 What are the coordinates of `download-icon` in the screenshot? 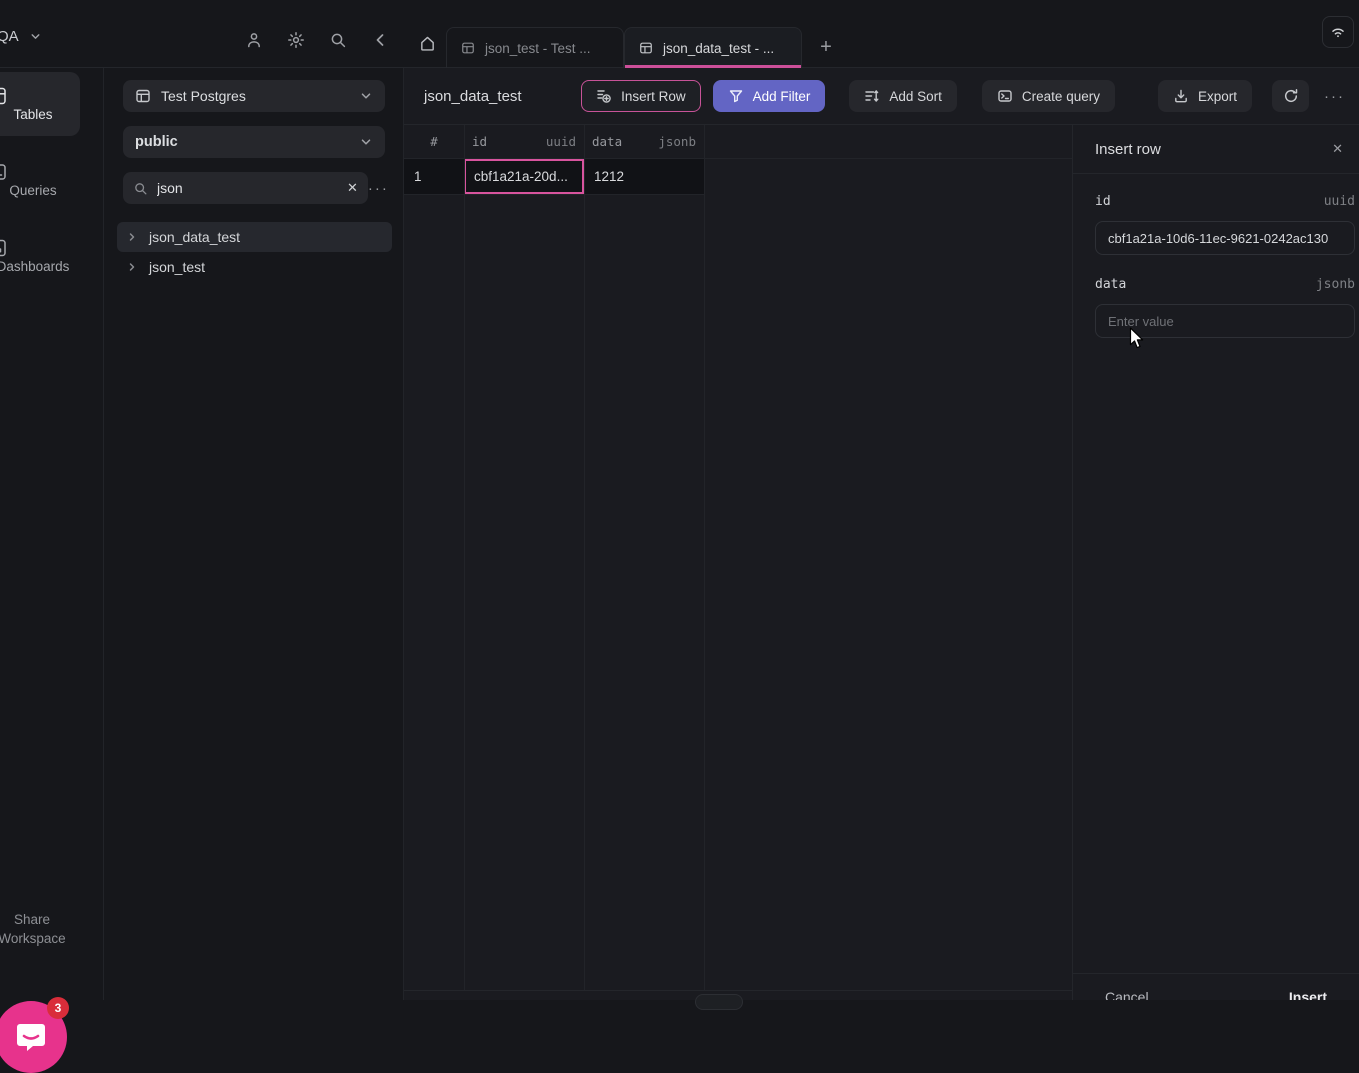 It's located at (1181, 96).